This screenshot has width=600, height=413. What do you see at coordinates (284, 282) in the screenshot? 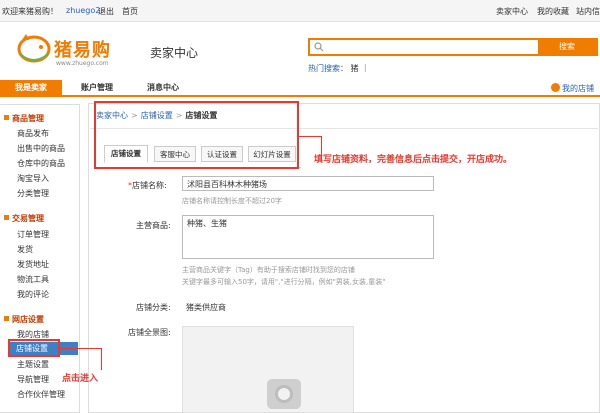
I see `main-goods-hint-2: 关键字最多可输入50字，请用","进行分隔，例如"男装,女装,童装"` at bounding box center [284, 282].